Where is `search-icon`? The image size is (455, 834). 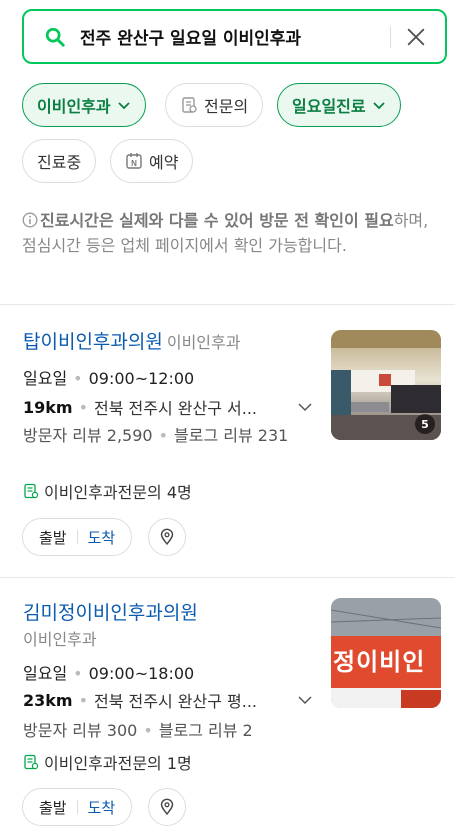
search-icon is located at coordinates (55, 37).